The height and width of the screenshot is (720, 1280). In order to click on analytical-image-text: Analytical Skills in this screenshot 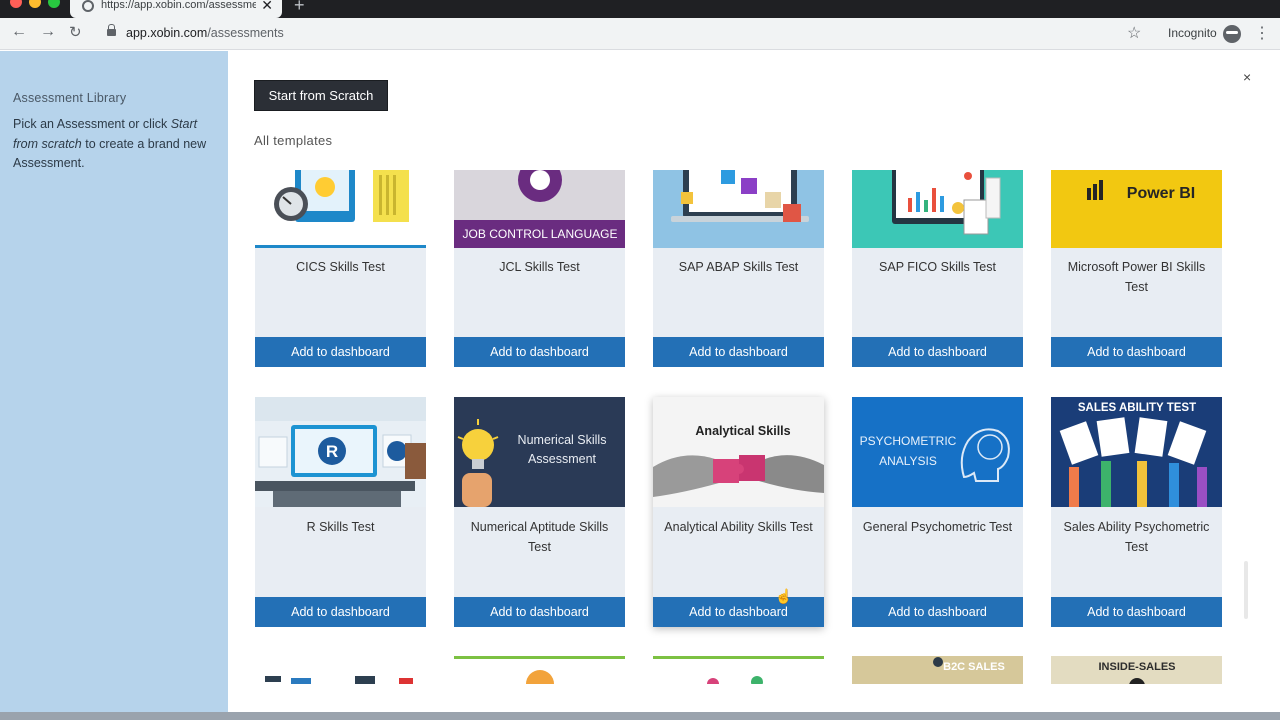, I will do `click(742, 431)`.